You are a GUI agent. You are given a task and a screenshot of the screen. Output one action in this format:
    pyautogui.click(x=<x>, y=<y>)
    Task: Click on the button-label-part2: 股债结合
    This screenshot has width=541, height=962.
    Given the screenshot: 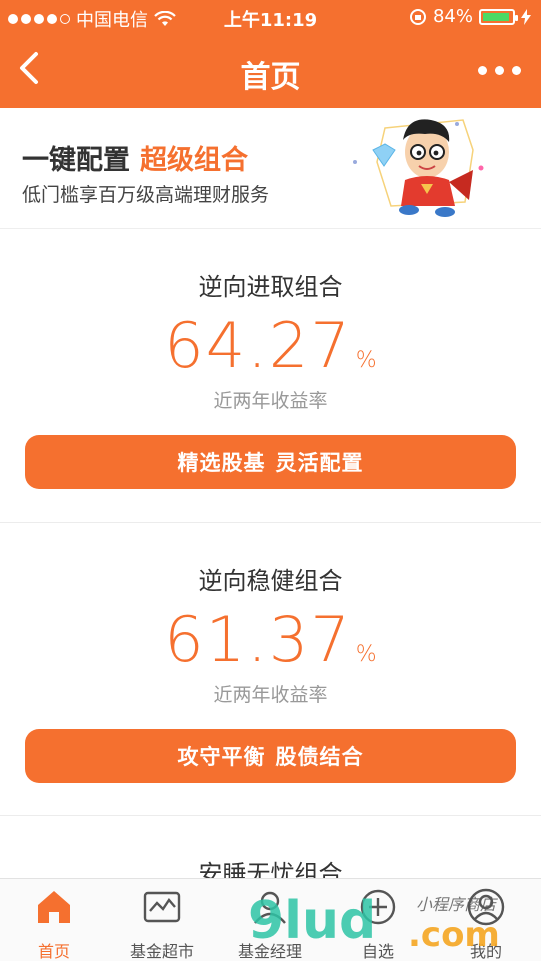 What is the action you would take?
    pyautogui.click(x=319, y=757)
    